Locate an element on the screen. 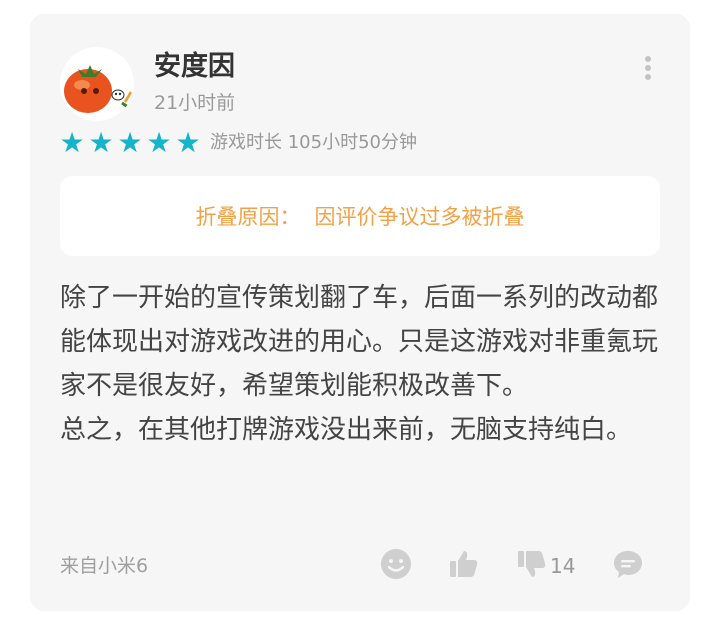  fold-notice-label: 折叠原因： is located at coordinates (248, 217).